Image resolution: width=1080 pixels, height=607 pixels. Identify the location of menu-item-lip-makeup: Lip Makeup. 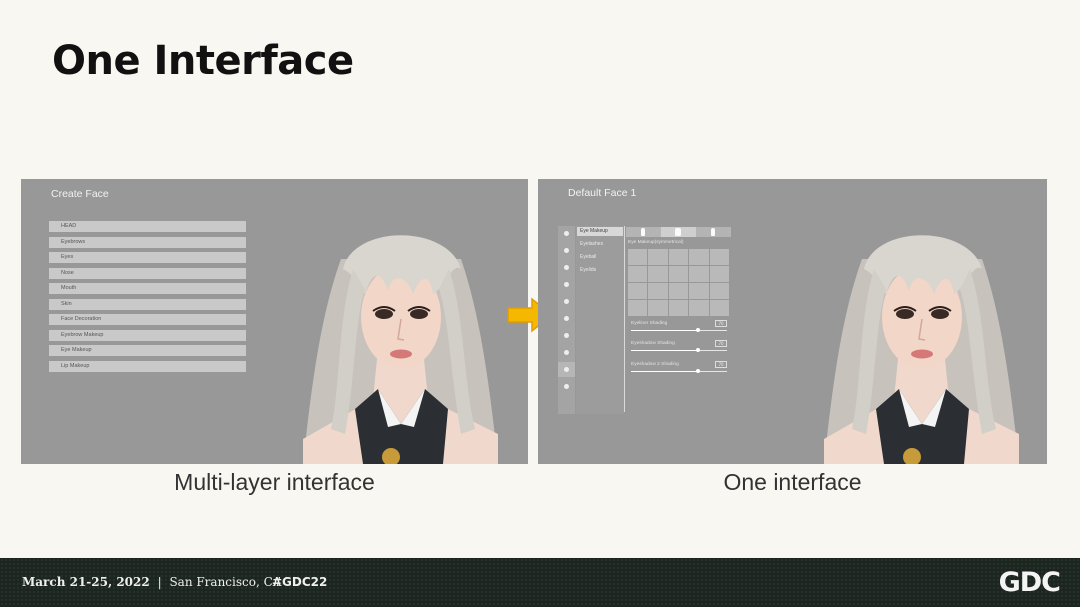
(147, 366).